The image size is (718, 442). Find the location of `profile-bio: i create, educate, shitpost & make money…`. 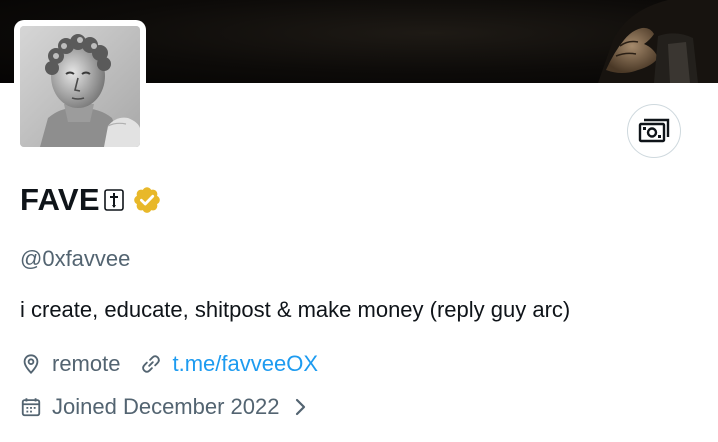

profile-bio: i create, educate, shitpost & make money… is located at coordinates (295, 309).